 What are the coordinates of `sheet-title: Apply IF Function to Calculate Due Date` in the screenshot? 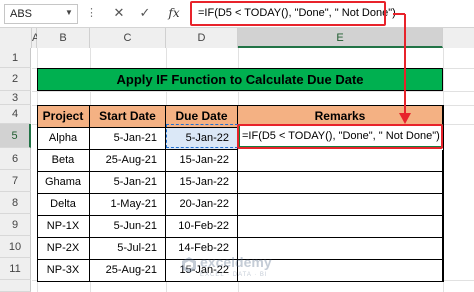 It's located at (240, 79).